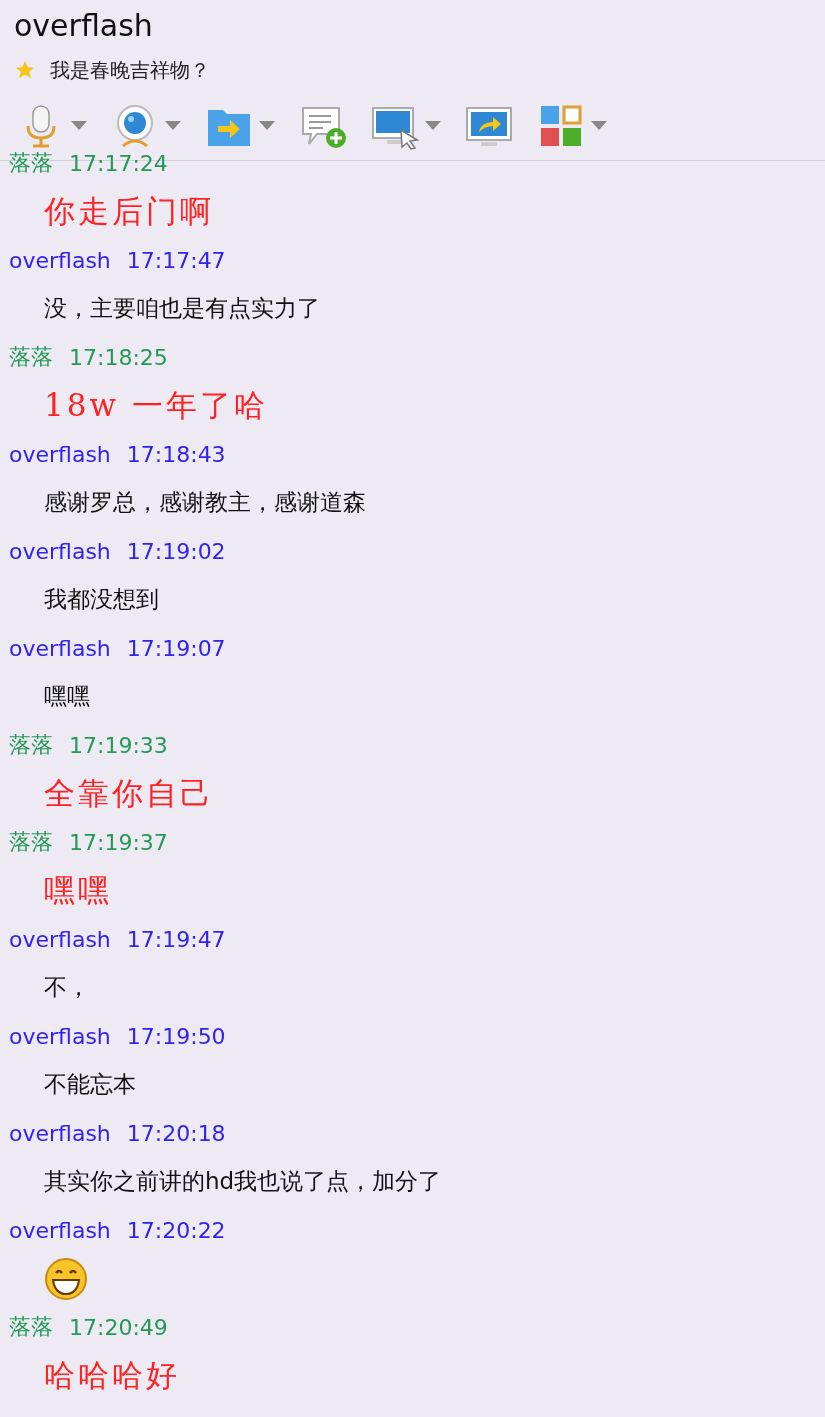  I want to click on message-time: 17:19:50, so click(176, 1036).